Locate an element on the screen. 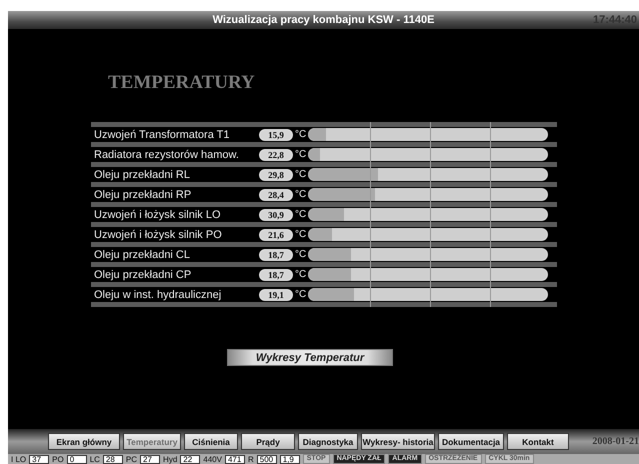  sensor-name: Uzwojeń Transformatora T1 is located at coordinates (162, 134).